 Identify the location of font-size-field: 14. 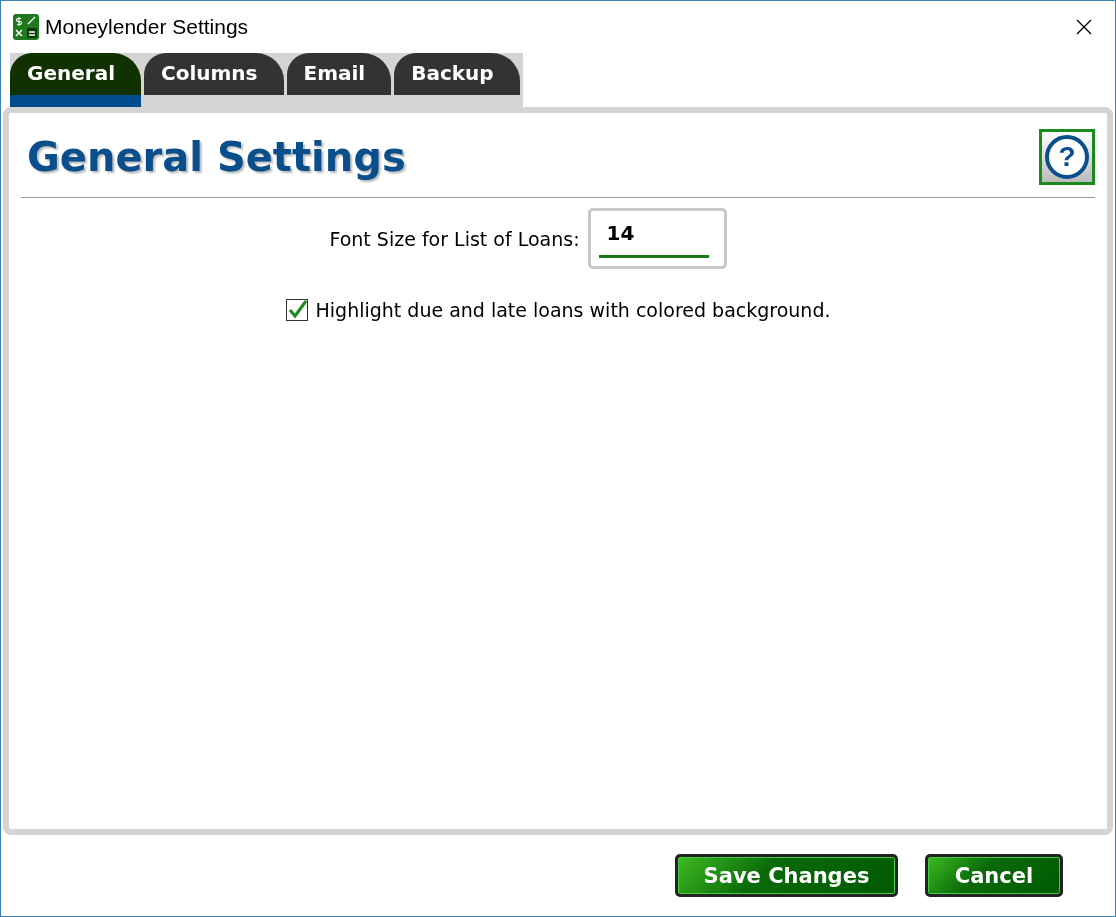
(657, 238).